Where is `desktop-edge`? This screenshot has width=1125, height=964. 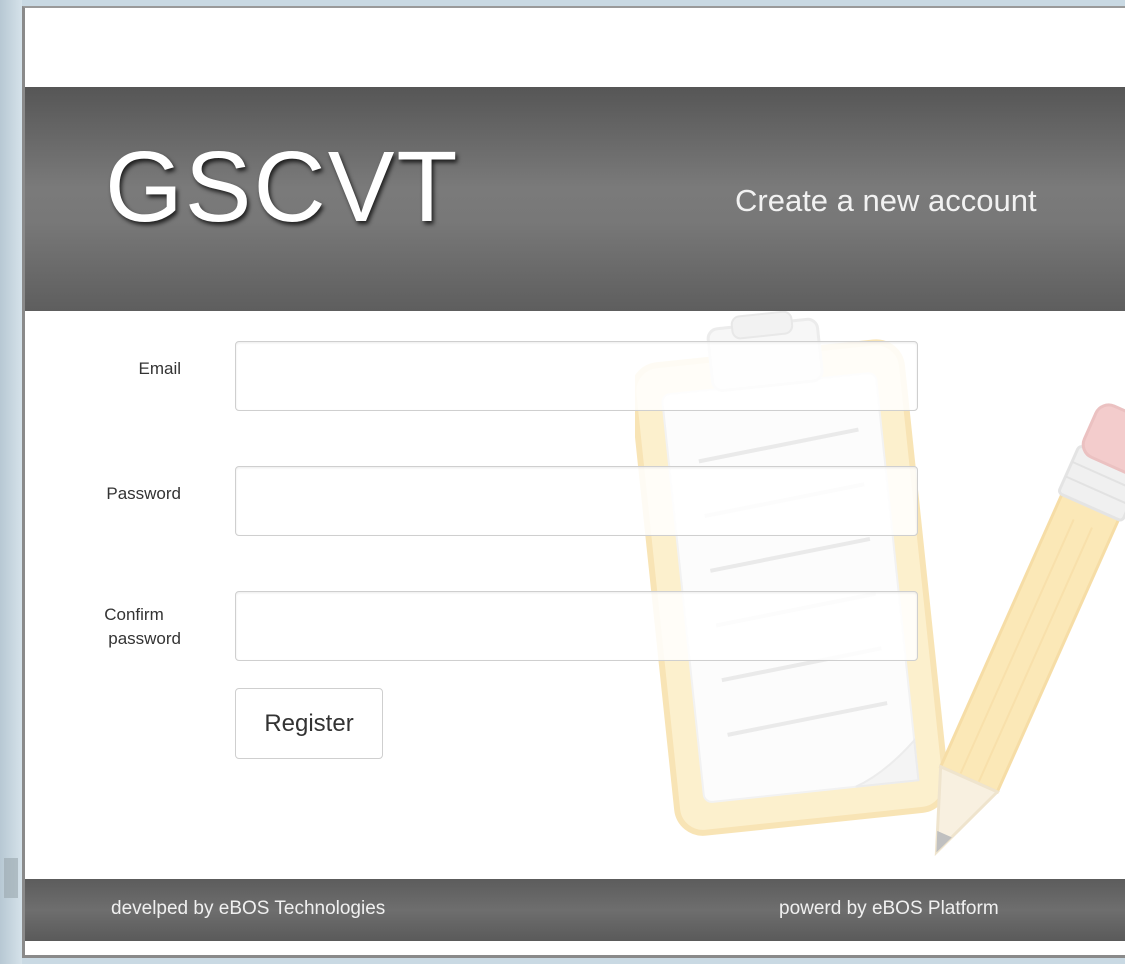
desktop-edge is located at coordinates (11, 482).